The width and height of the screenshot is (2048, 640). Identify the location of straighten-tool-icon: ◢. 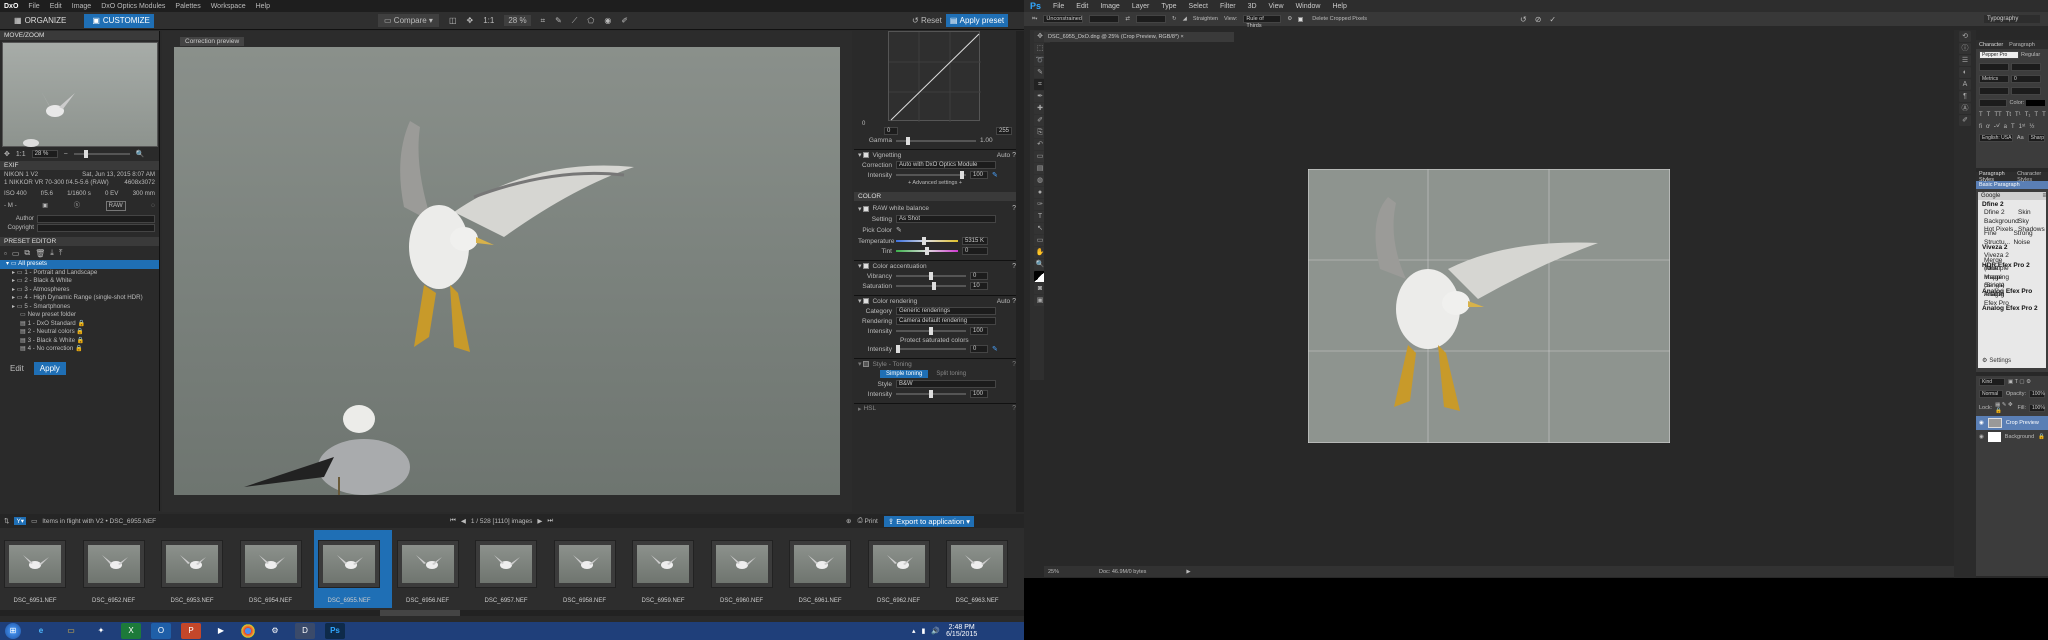
(1185, 19).